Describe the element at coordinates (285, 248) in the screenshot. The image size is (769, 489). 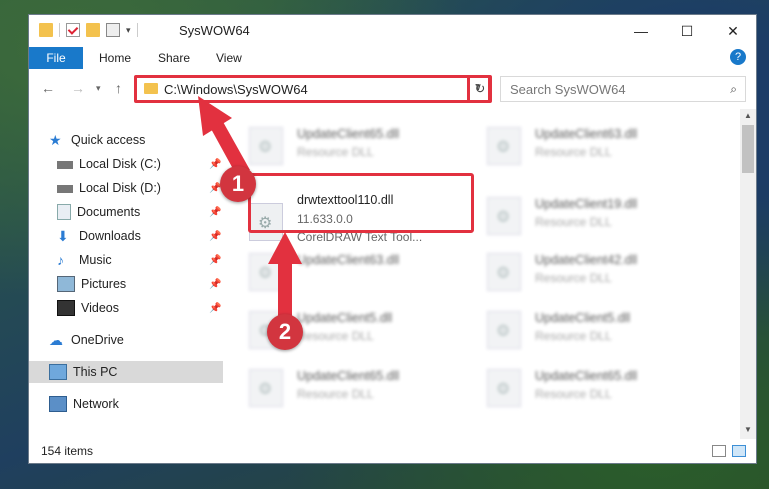
I see `arrow-2-head` at that location.